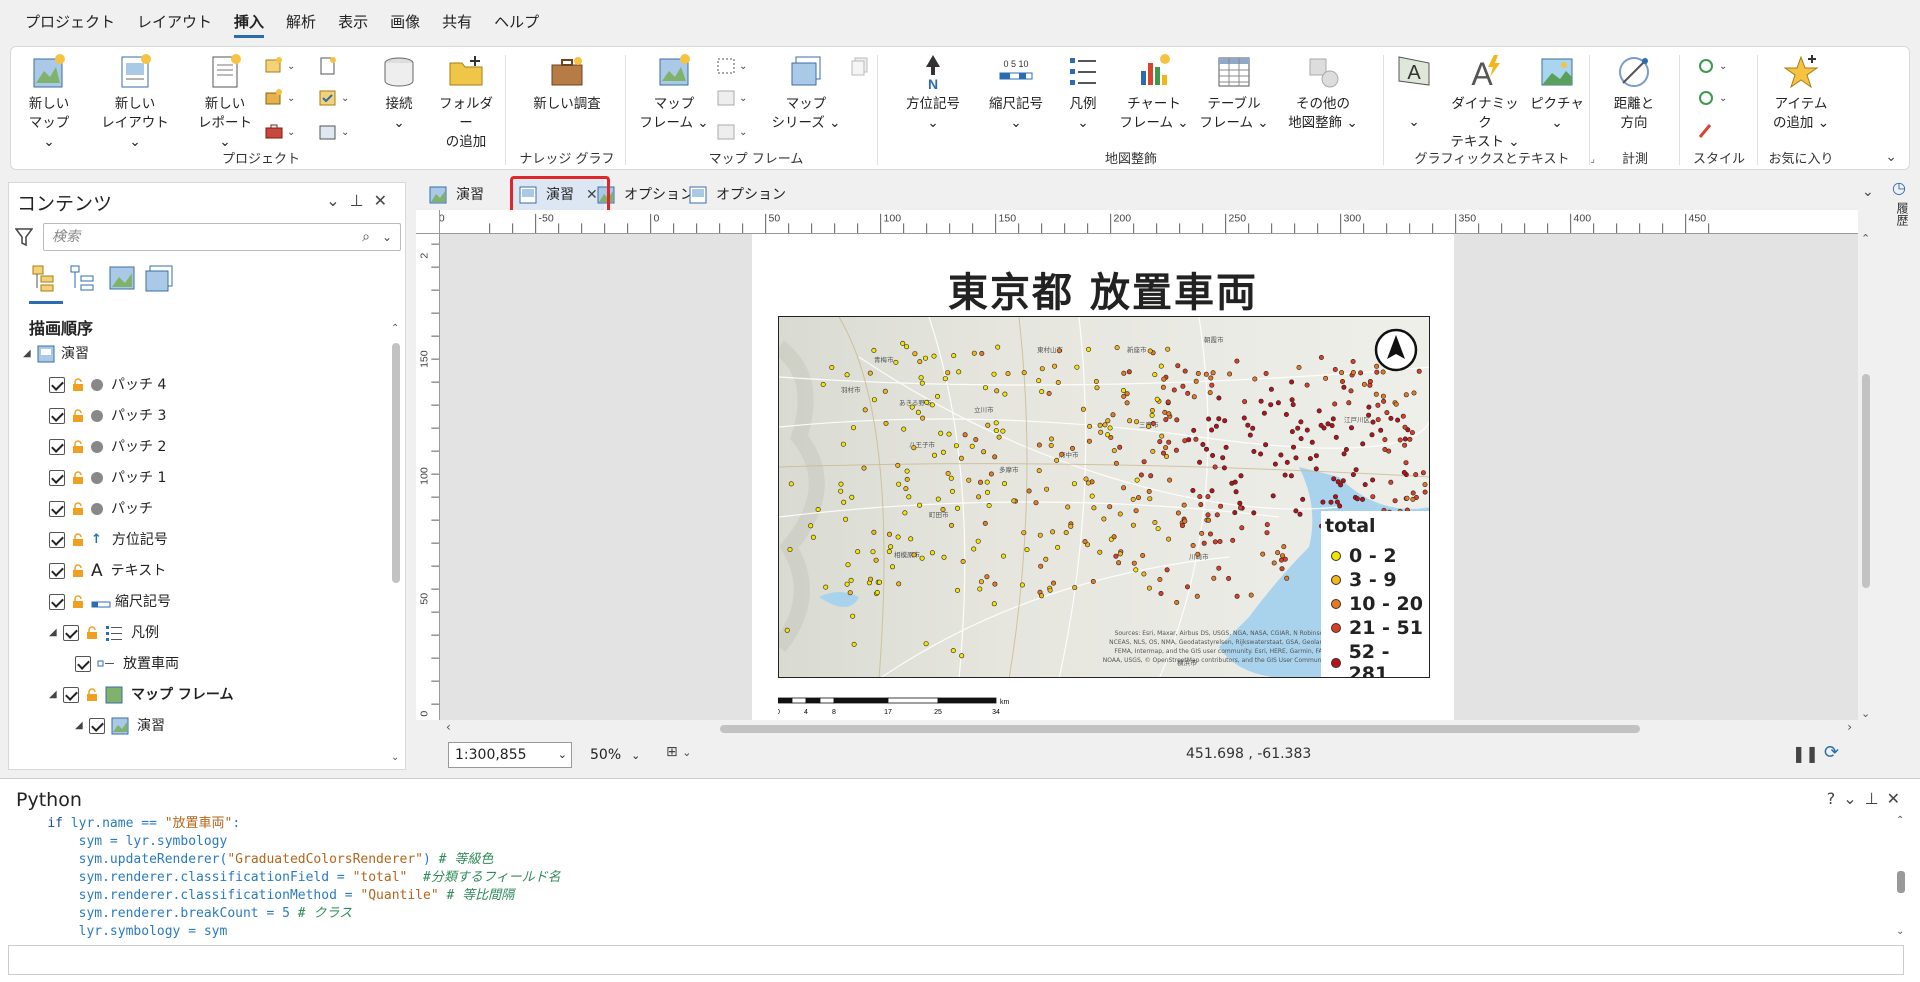  What do you see at coordinates (110, 602) in the screenshot?
I see `layer-row: 縮尺記号` at bounding box center [110, 602].